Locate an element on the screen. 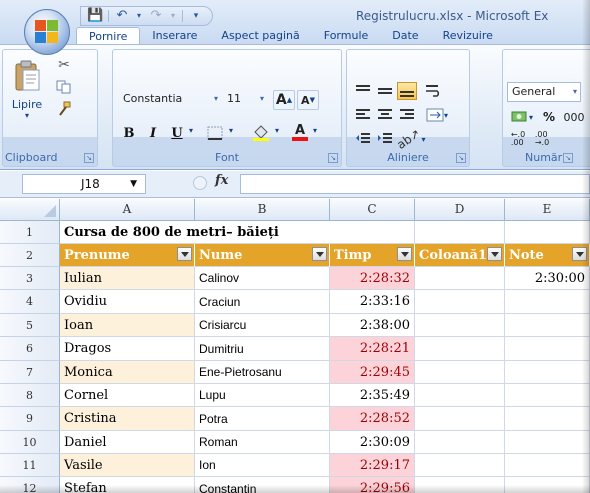 The width and height of the screenshot is (590, 493). undo-icon: ↶ is located at coordinates (122, 16).